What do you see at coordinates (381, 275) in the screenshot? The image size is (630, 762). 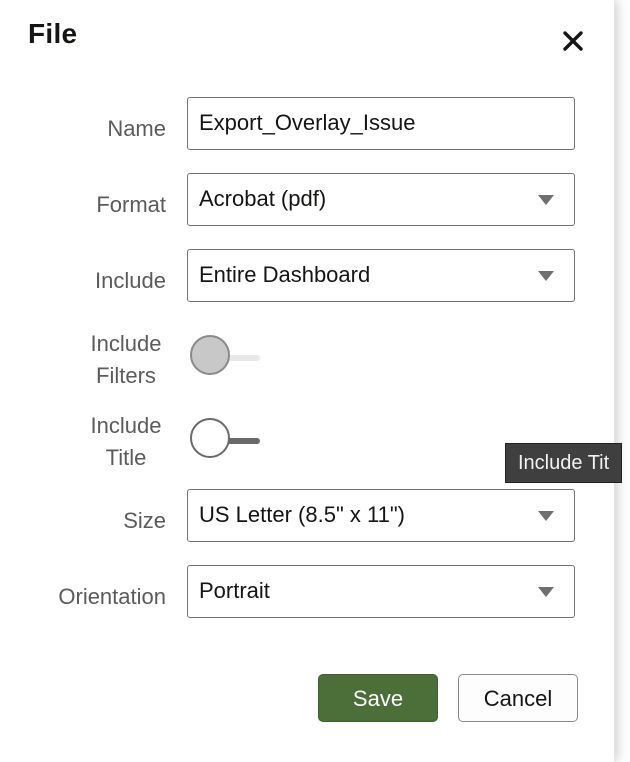 I see `include-select: Entire Dashboard` at bounding box center [381, 275].